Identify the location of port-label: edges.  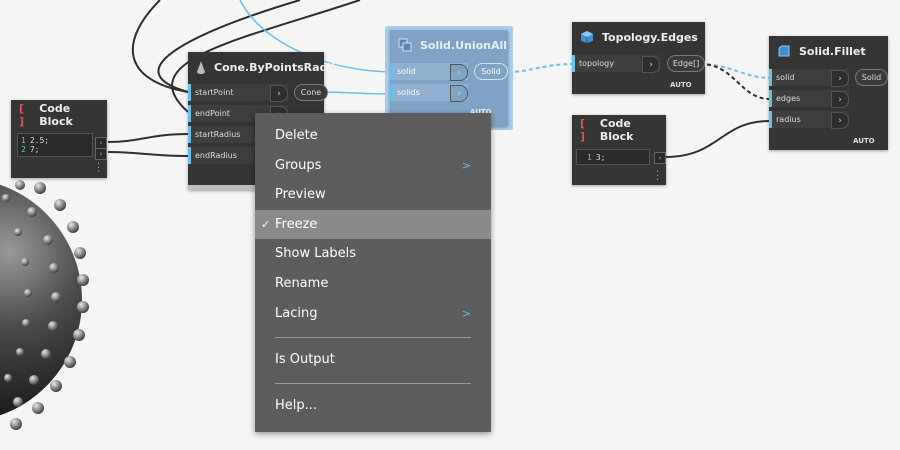
(788, 98).